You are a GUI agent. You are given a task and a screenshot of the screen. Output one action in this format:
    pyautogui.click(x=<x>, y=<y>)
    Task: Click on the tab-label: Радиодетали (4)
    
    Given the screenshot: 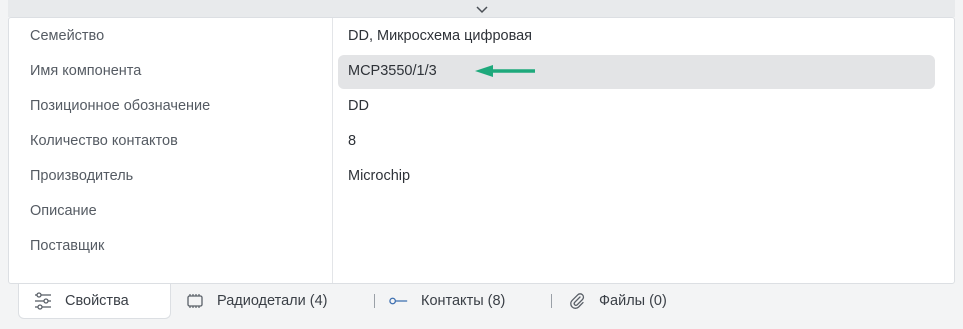 What is the action you would take?
    pyautogui.click(x=272, y=301)
    